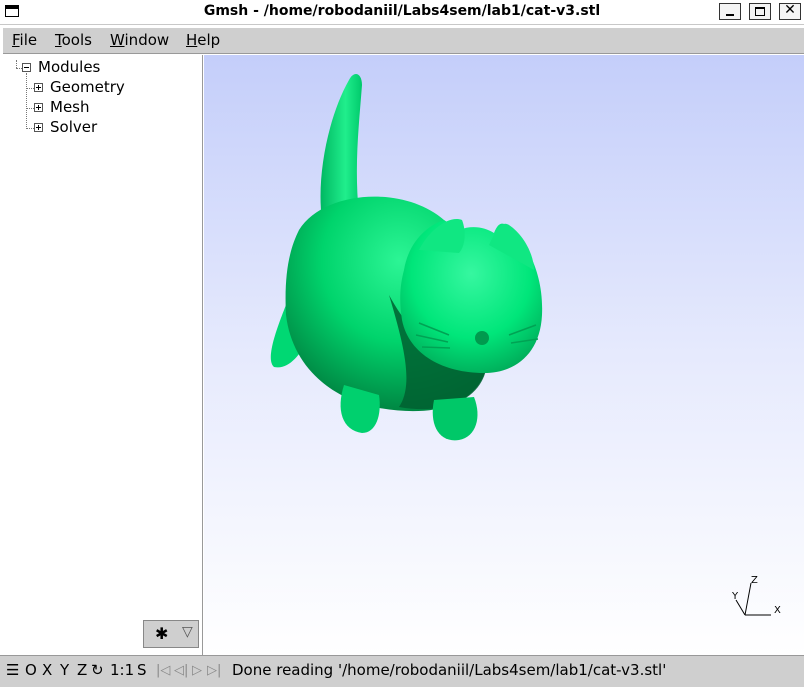  Describe the element at coordinates (735, 596) in the screenshot. I see `axis-y-label: Y` at that location.